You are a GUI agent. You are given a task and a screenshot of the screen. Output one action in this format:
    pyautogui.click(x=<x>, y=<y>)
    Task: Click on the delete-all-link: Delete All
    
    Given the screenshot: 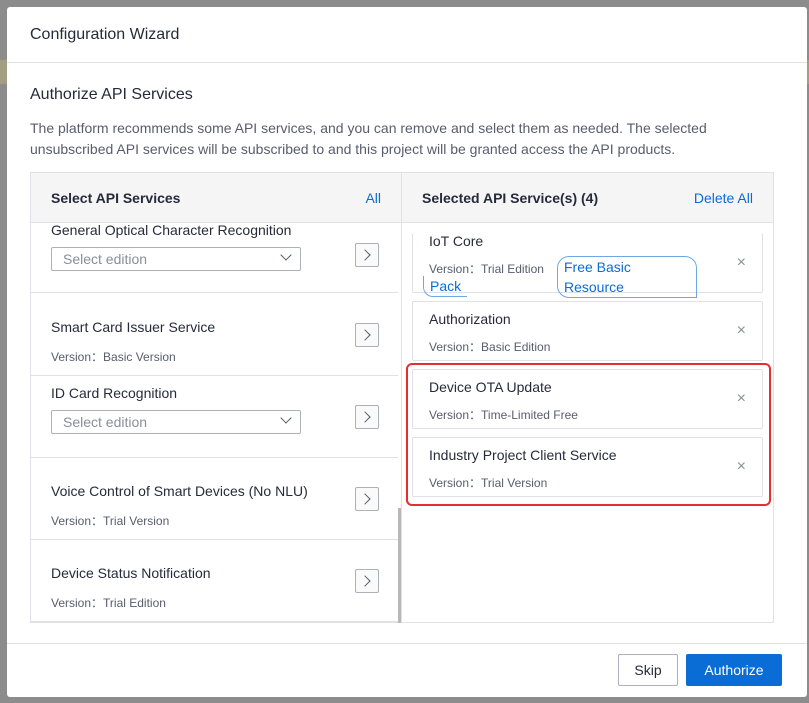 What is the action you would take?
    pyautogui.click(x=723, y=198)
    